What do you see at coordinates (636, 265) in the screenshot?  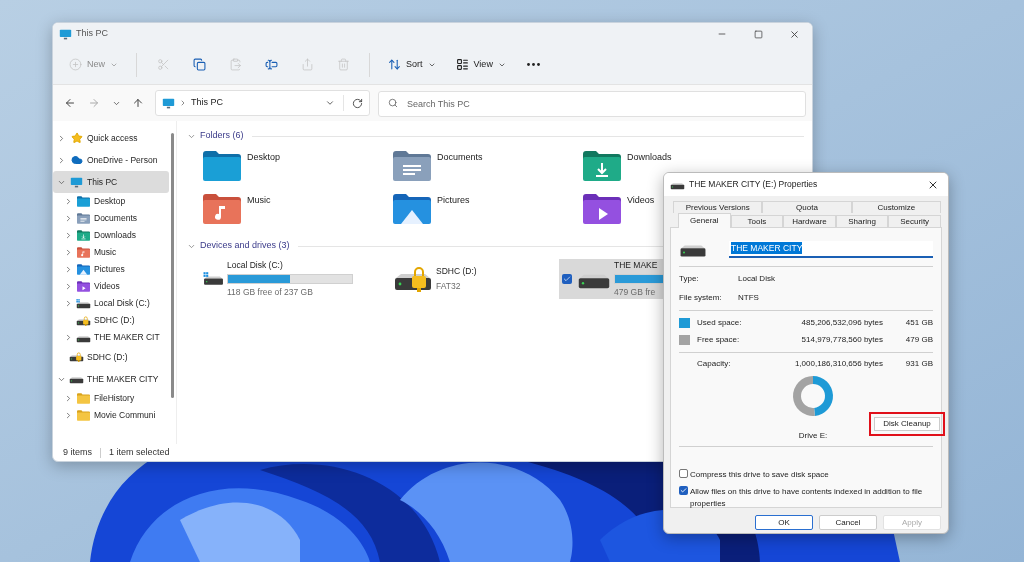 I see `drive-name: THE MAKE` at bounding box center [636, 265].